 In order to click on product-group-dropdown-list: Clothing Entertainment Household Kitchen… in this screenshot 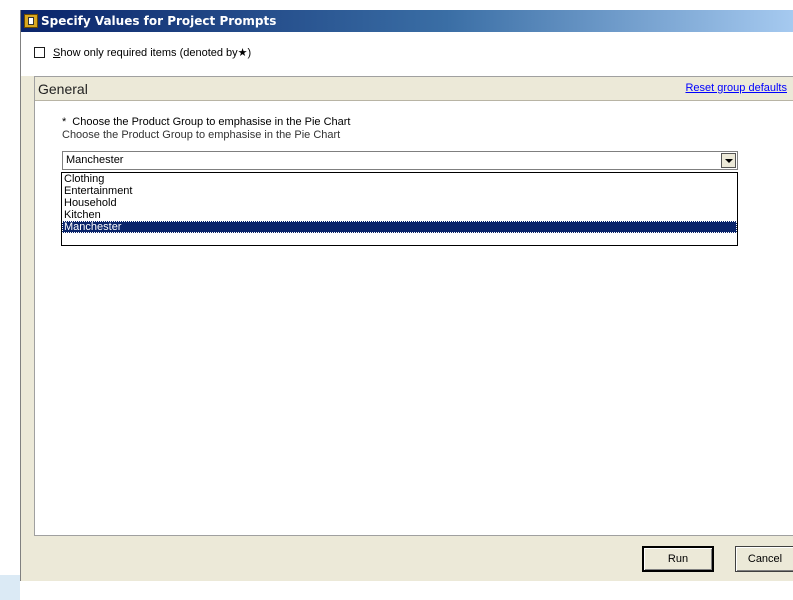, I will do `click(399, 209)`.